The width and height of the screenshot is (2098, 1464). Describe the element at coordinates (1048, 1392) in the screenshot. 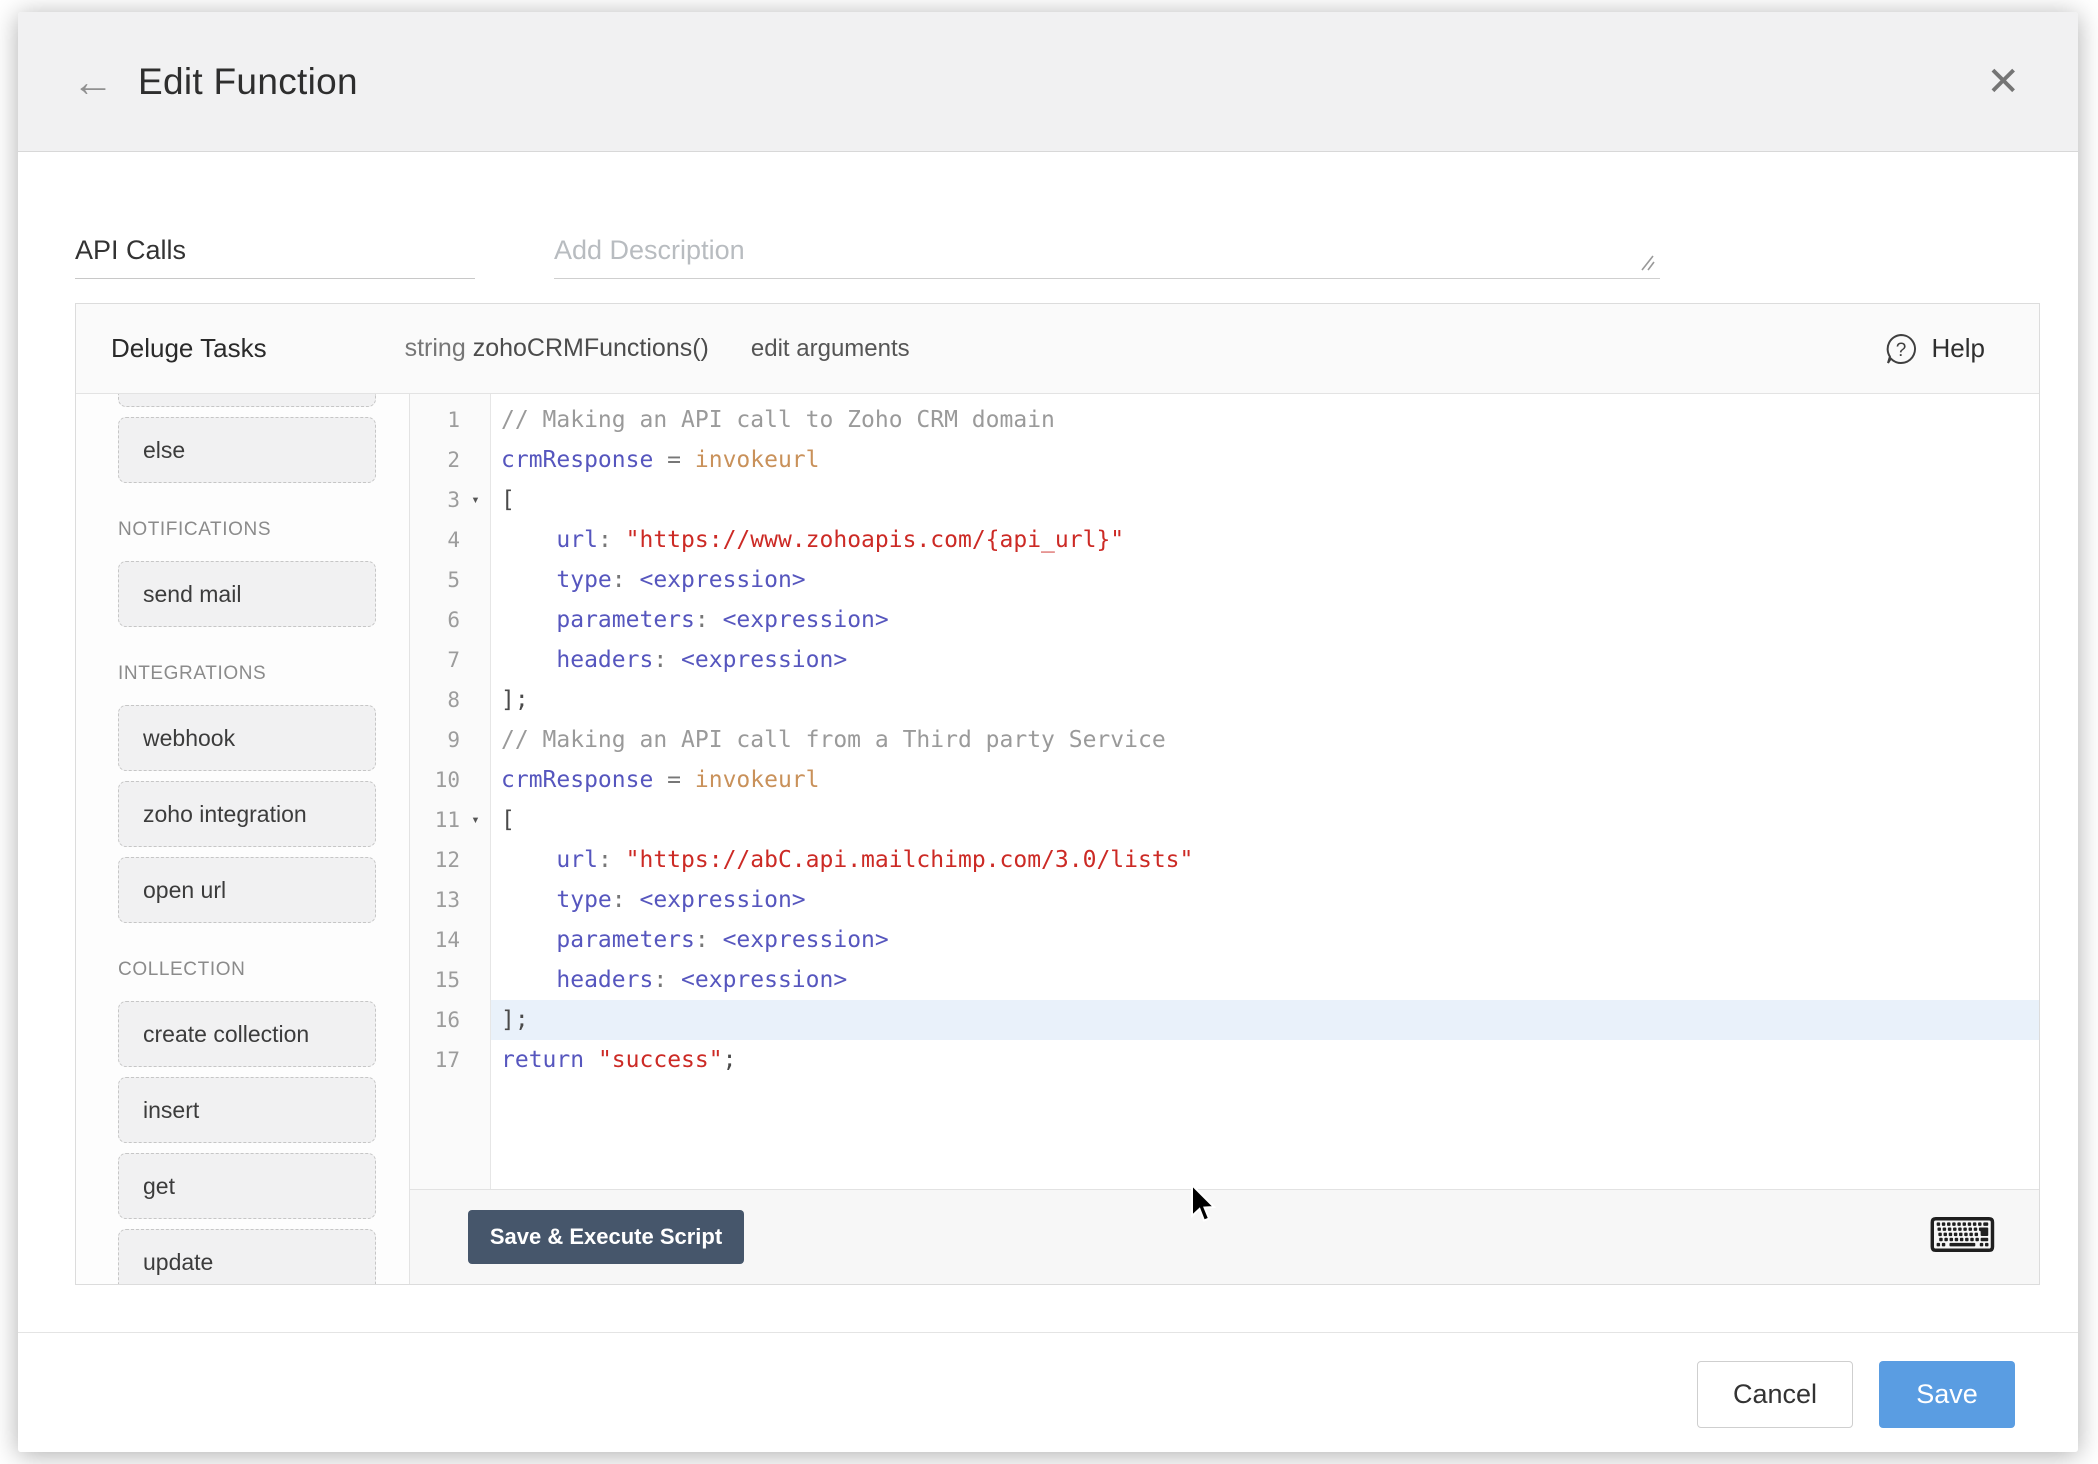

I see `dialog-footer: Cancel Save` at that location.